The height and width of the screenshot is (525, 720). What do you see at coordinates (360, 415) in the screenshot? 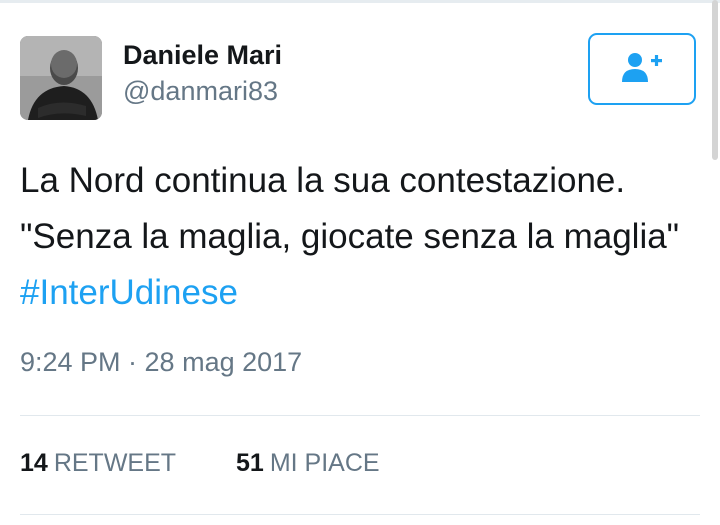
I see `divider-top` at bounding box center [360, 415].